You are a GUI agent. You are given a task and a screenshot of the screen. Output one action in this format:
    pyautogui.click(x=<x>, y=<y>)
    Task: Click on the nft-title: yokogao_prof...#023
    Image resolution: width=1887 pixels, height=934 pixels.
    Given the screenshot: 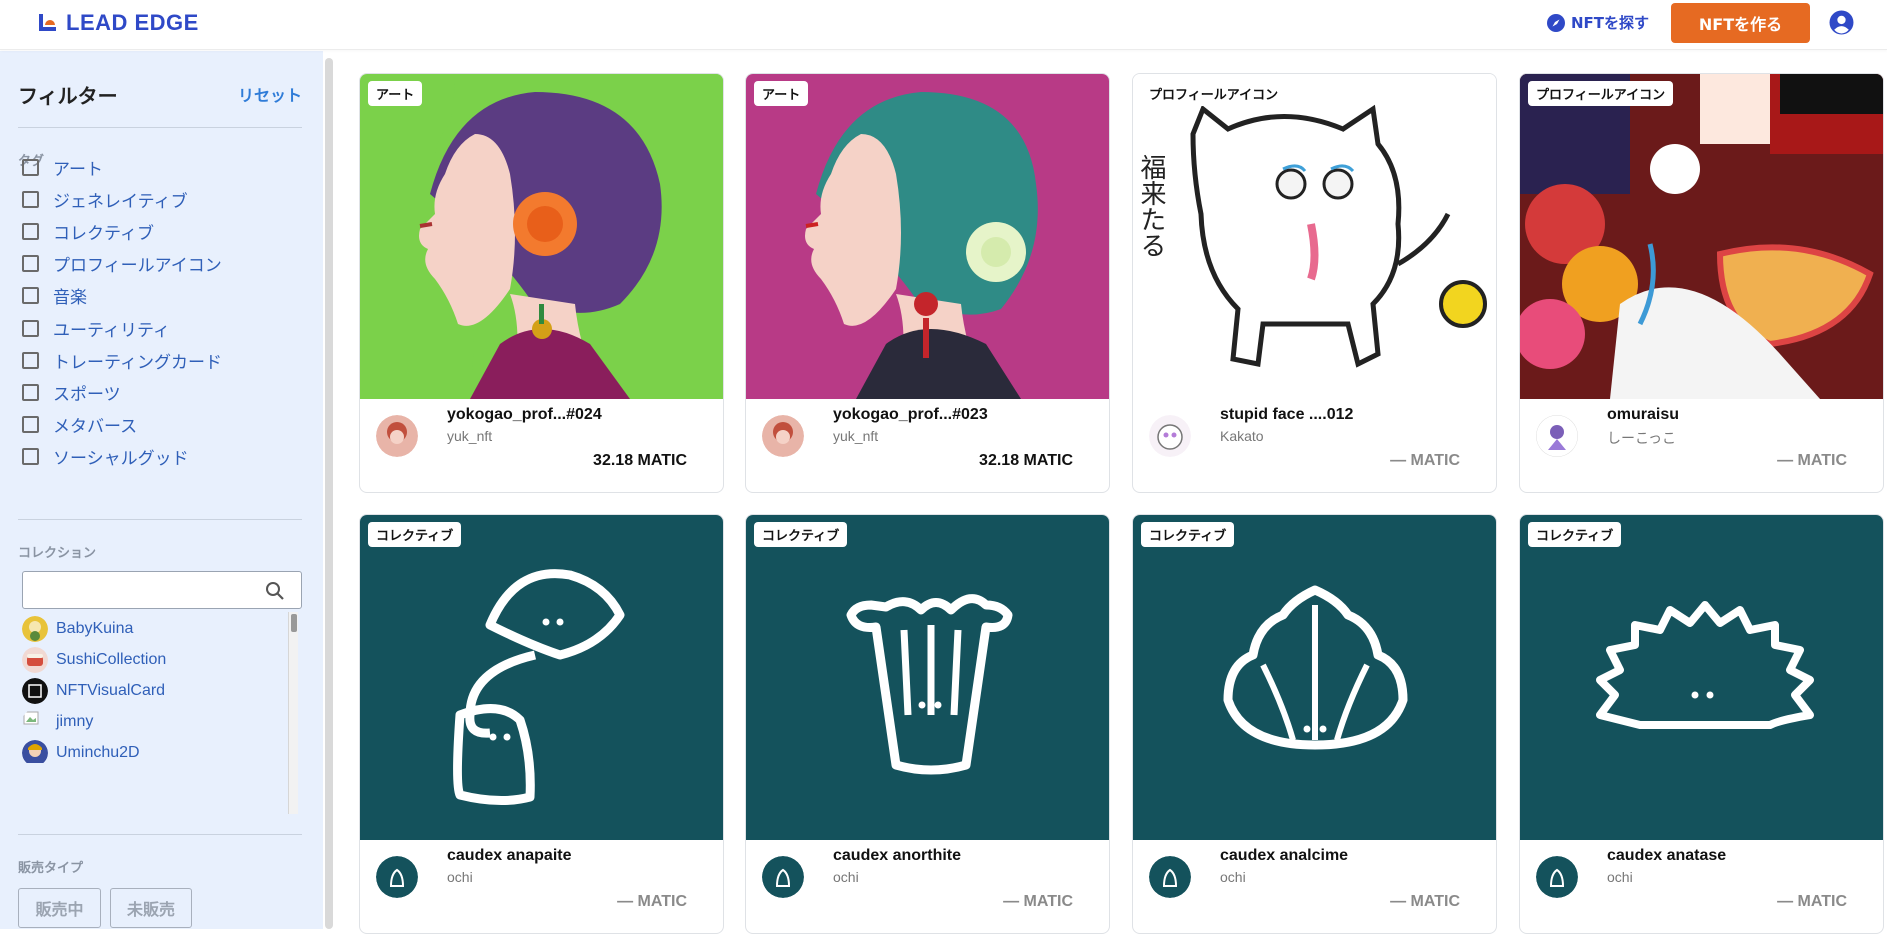 What is the action you would take?
    pyautogui.click(x=910, y=415)
    